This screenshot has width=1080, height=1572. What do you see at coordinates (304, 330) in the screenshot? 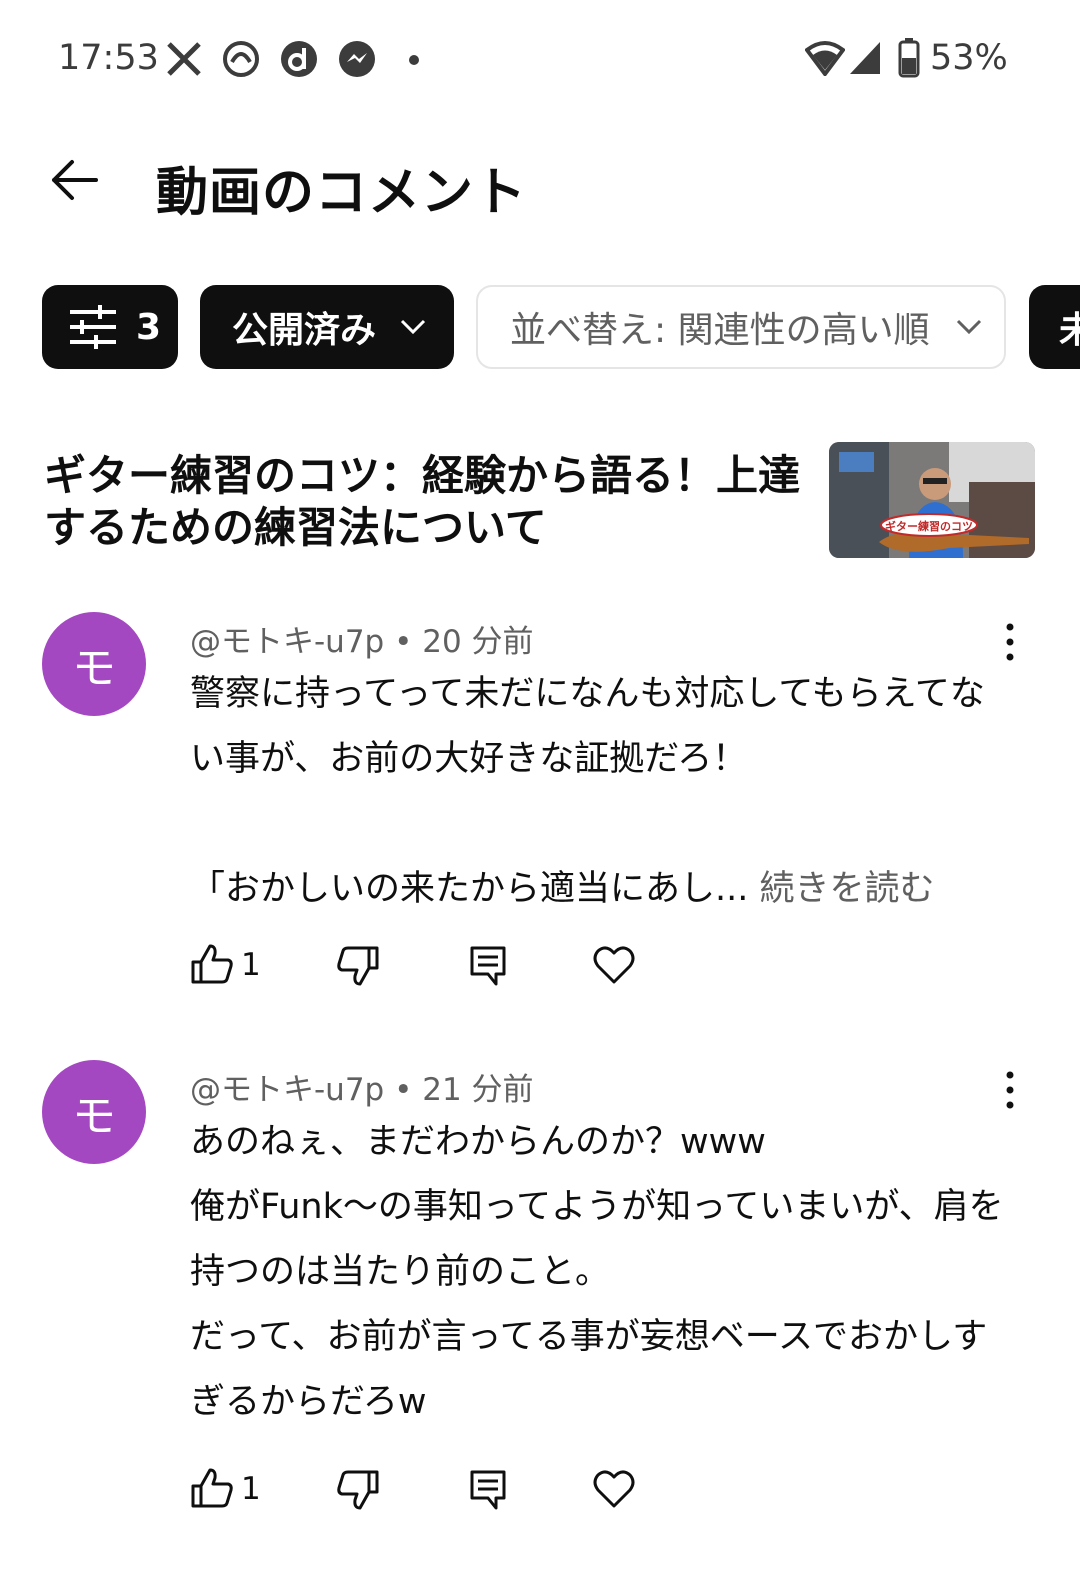
I see `status-dropdown-label: 公開済み` at bounding box center [304, 330].